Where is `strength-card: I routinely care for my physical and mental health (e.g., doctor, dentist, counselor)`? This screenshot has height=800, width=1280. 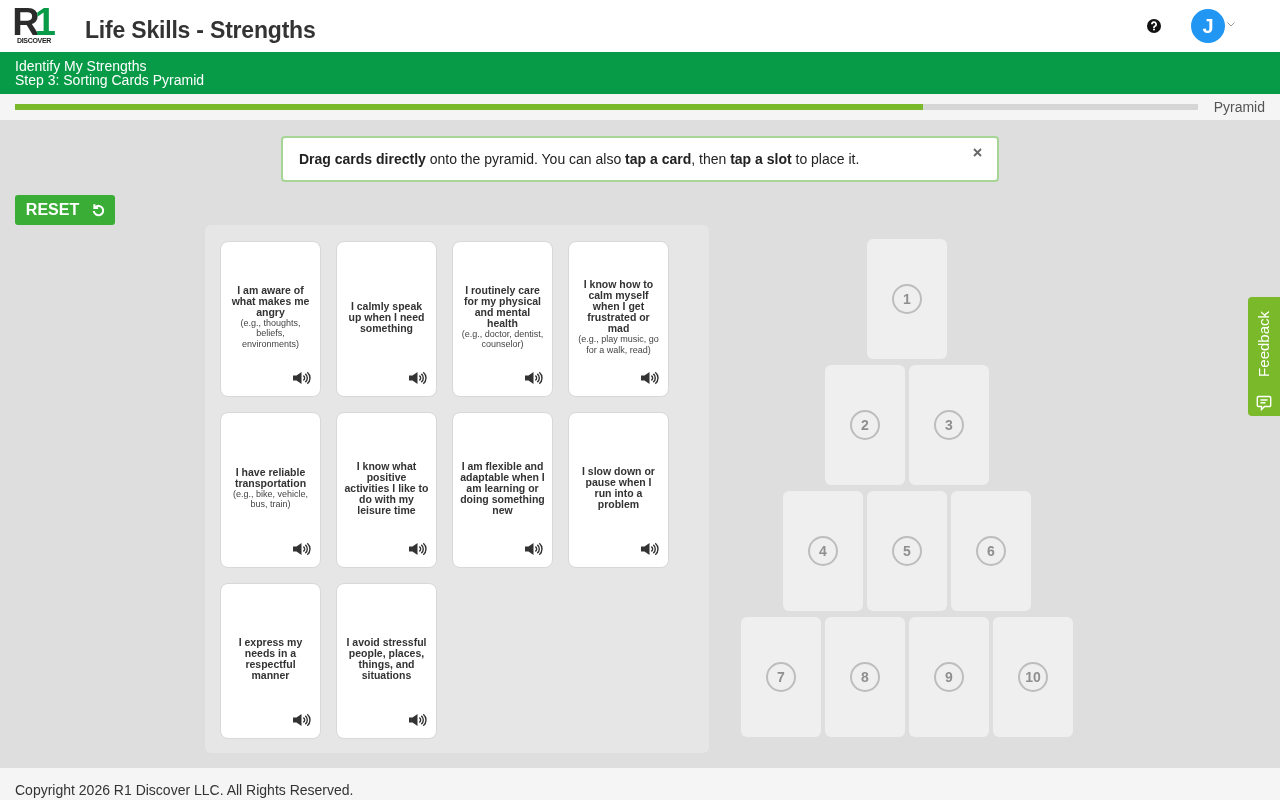
strength-card: I routinely care for my physical and mental health (e.g., doctor, dentist, counselor) is located at coordinates (502, 319).